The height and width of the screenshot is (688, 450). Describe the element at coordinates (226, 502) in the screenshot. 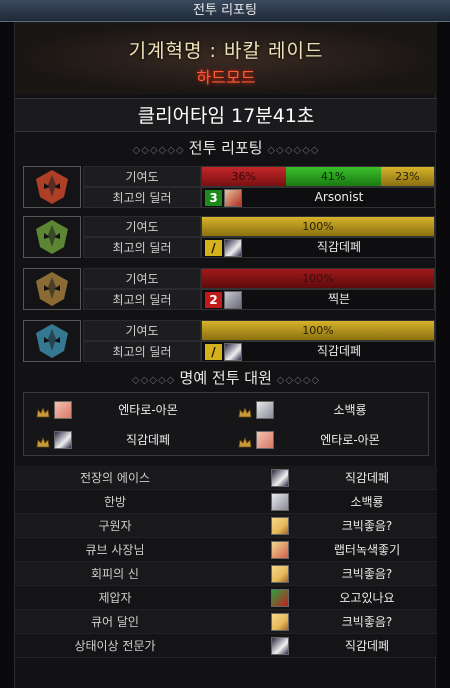

I see `title-award-row: 한방 소백룡` at that location.